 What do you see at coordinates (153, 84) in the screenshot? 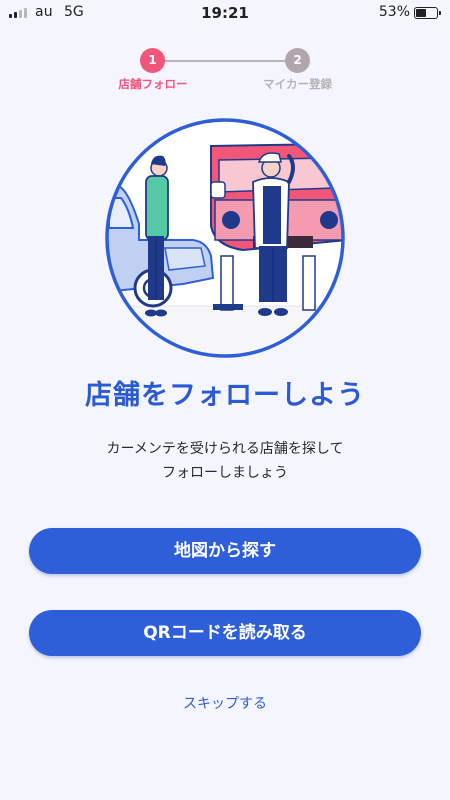
I see `step-1-label: 店舗フォロー` at bounding box center [153, 84].